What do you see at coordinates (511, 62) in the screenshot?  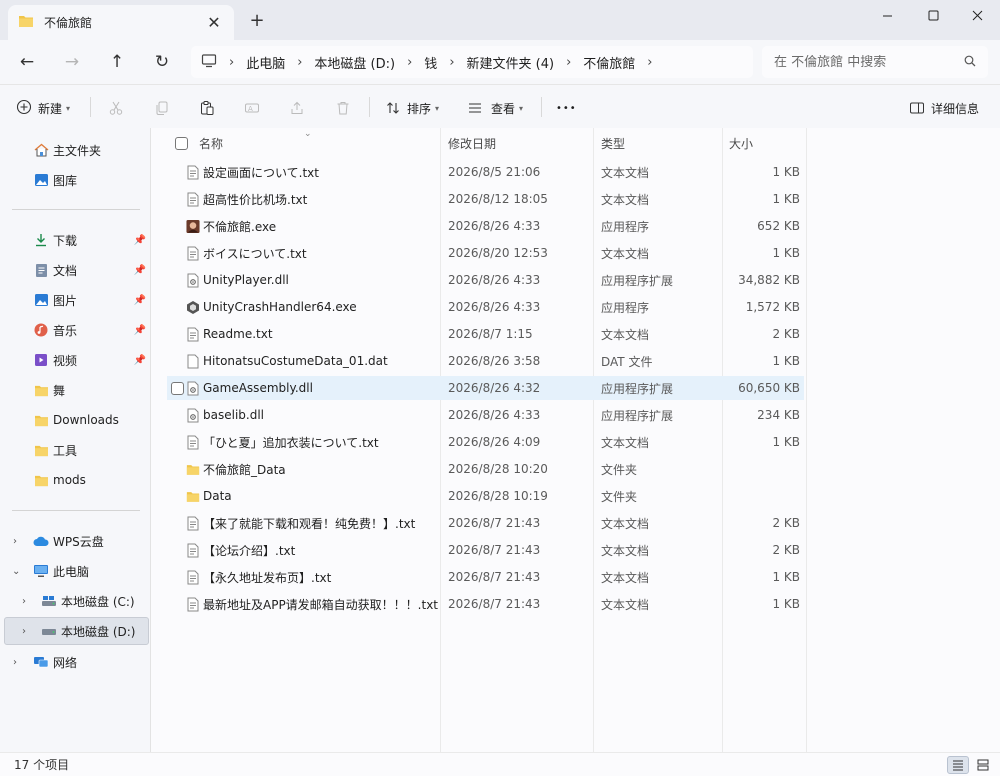 I see `breadcrumb-new-folder-4: 新建文件夹 (4)` at bounding box center [511, 62].